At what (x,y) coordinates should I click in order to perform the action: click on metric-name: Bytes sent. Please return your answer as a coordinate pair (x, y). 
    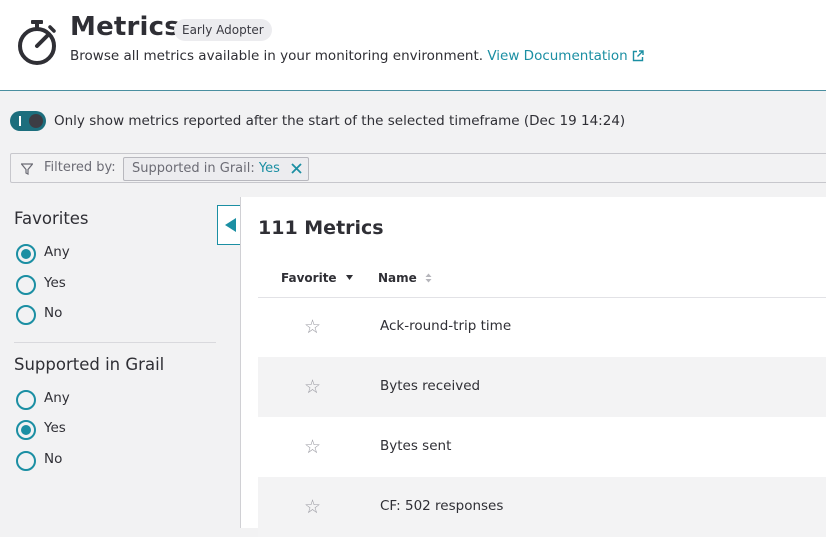
    Looking at the image, I should click on (415, 446).